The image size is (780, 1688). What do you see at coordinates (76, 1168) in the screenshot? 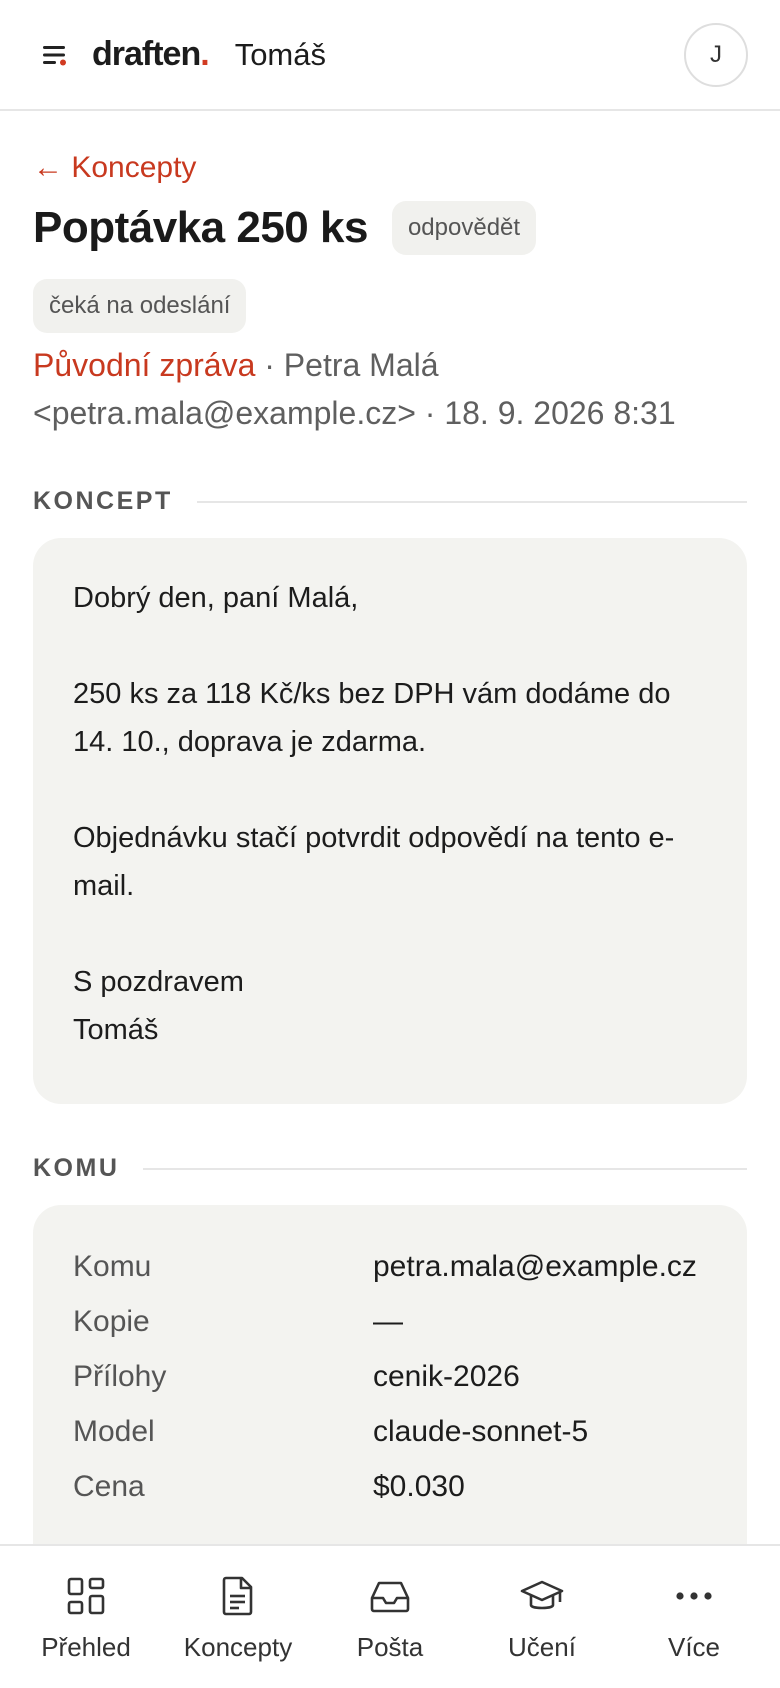
I see `recipients-section-label: KOMU` at bounding box center [76, 1168].